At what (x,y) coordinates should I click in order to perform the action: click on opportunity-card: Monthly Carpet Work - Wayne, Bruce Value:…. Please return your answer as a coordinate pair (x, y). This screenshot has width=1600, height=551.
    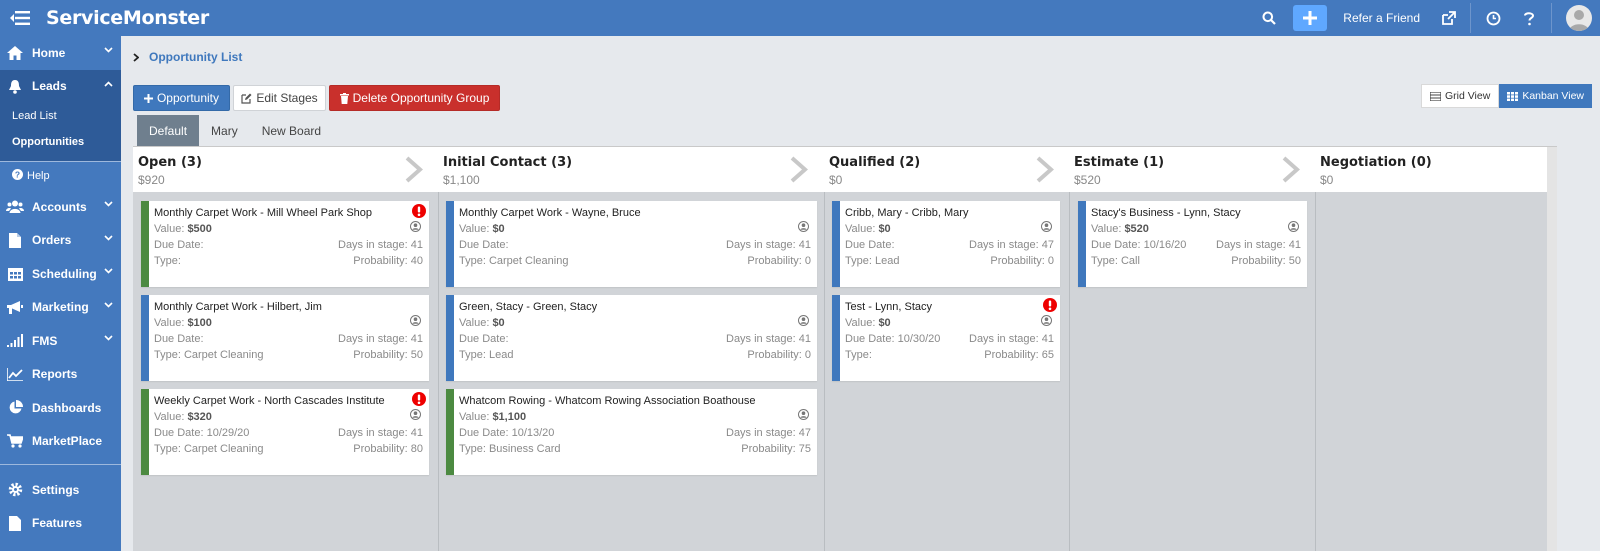
    Looking at the image, I should click on (631, 244).